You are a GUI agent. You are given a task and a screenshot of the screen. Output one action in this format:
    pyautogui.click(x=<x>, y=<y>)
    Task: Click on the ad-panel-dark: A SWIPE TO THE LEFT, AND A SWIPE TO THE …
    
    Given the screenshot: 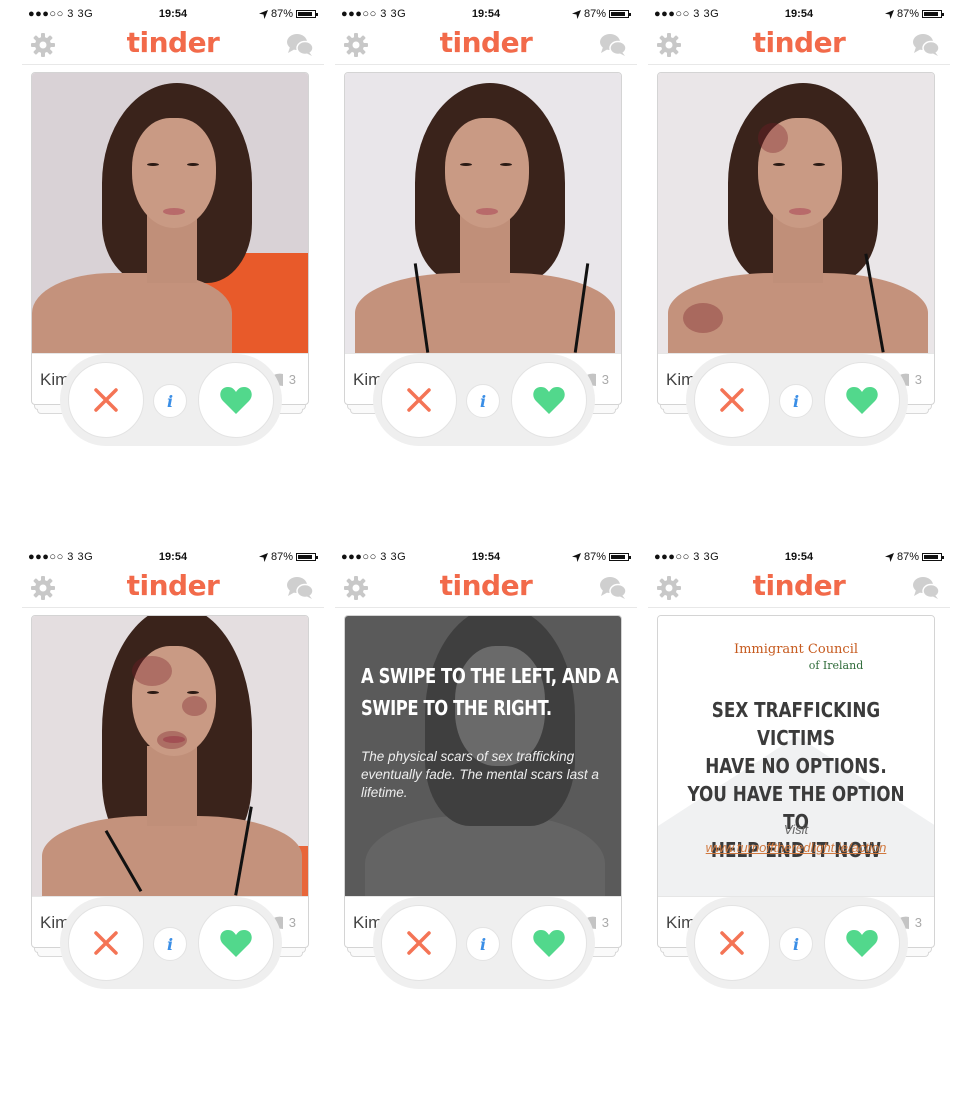 What is the action you would take?
    pyautogui.click(x=483, y=756)
    